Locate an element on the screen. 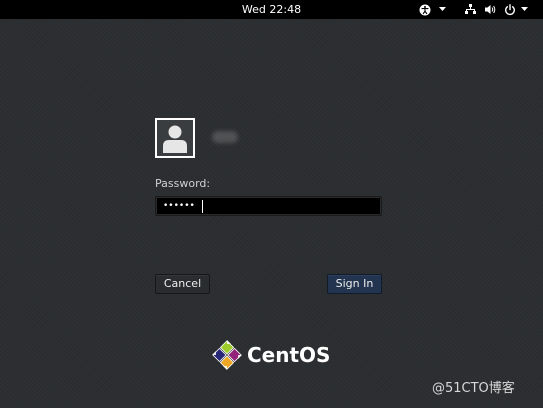 The width and height of the screenshot is (543, 408). password-label: Password: is located at coordinates (183, 183).